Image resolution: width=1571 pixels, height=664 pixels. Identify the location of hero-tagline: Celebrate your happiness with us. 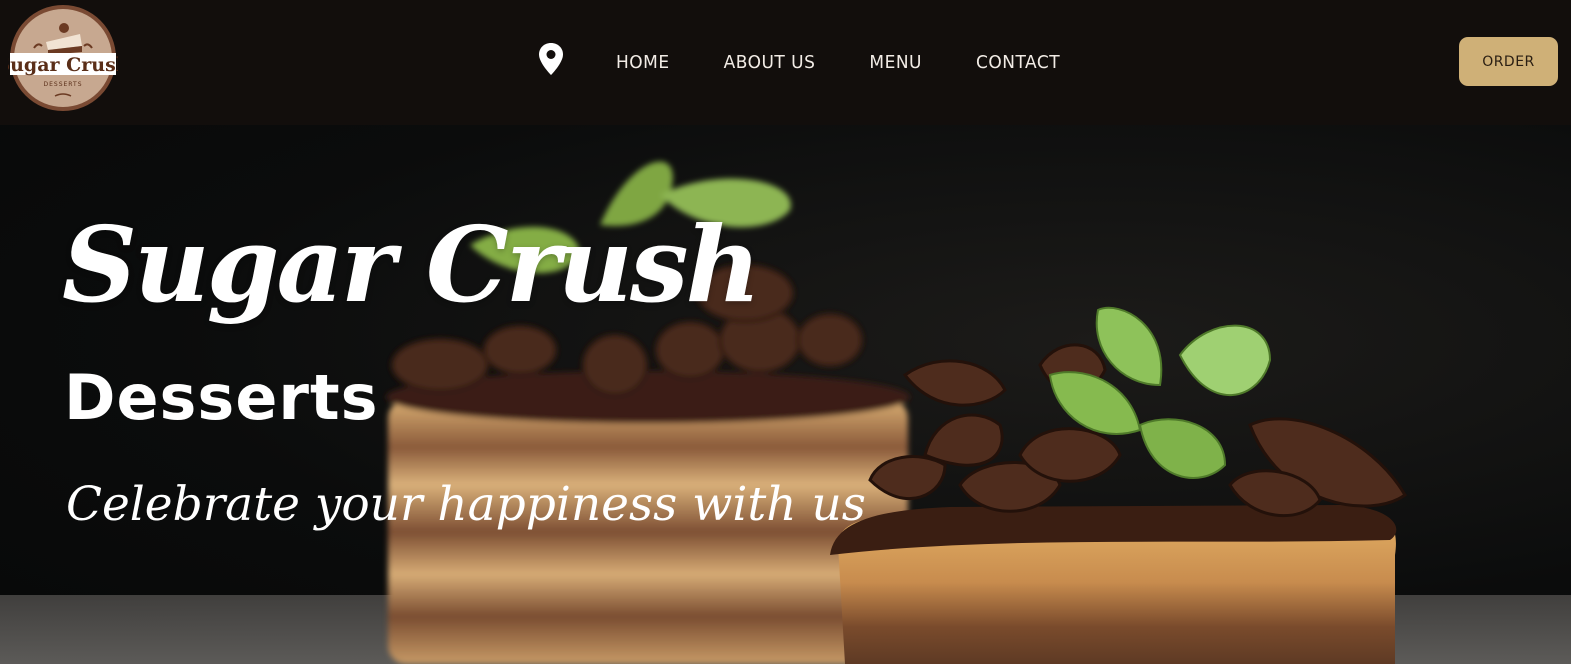
(466, 504).